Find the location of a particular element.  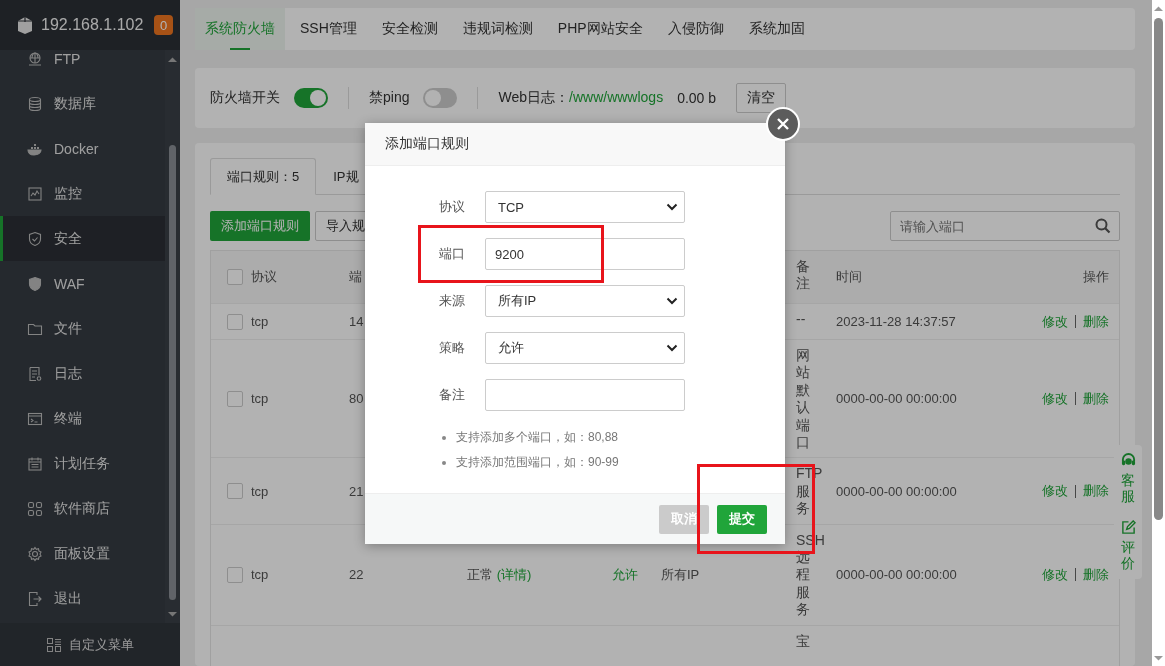

headset-icon is located at coordinates (1128, 460).